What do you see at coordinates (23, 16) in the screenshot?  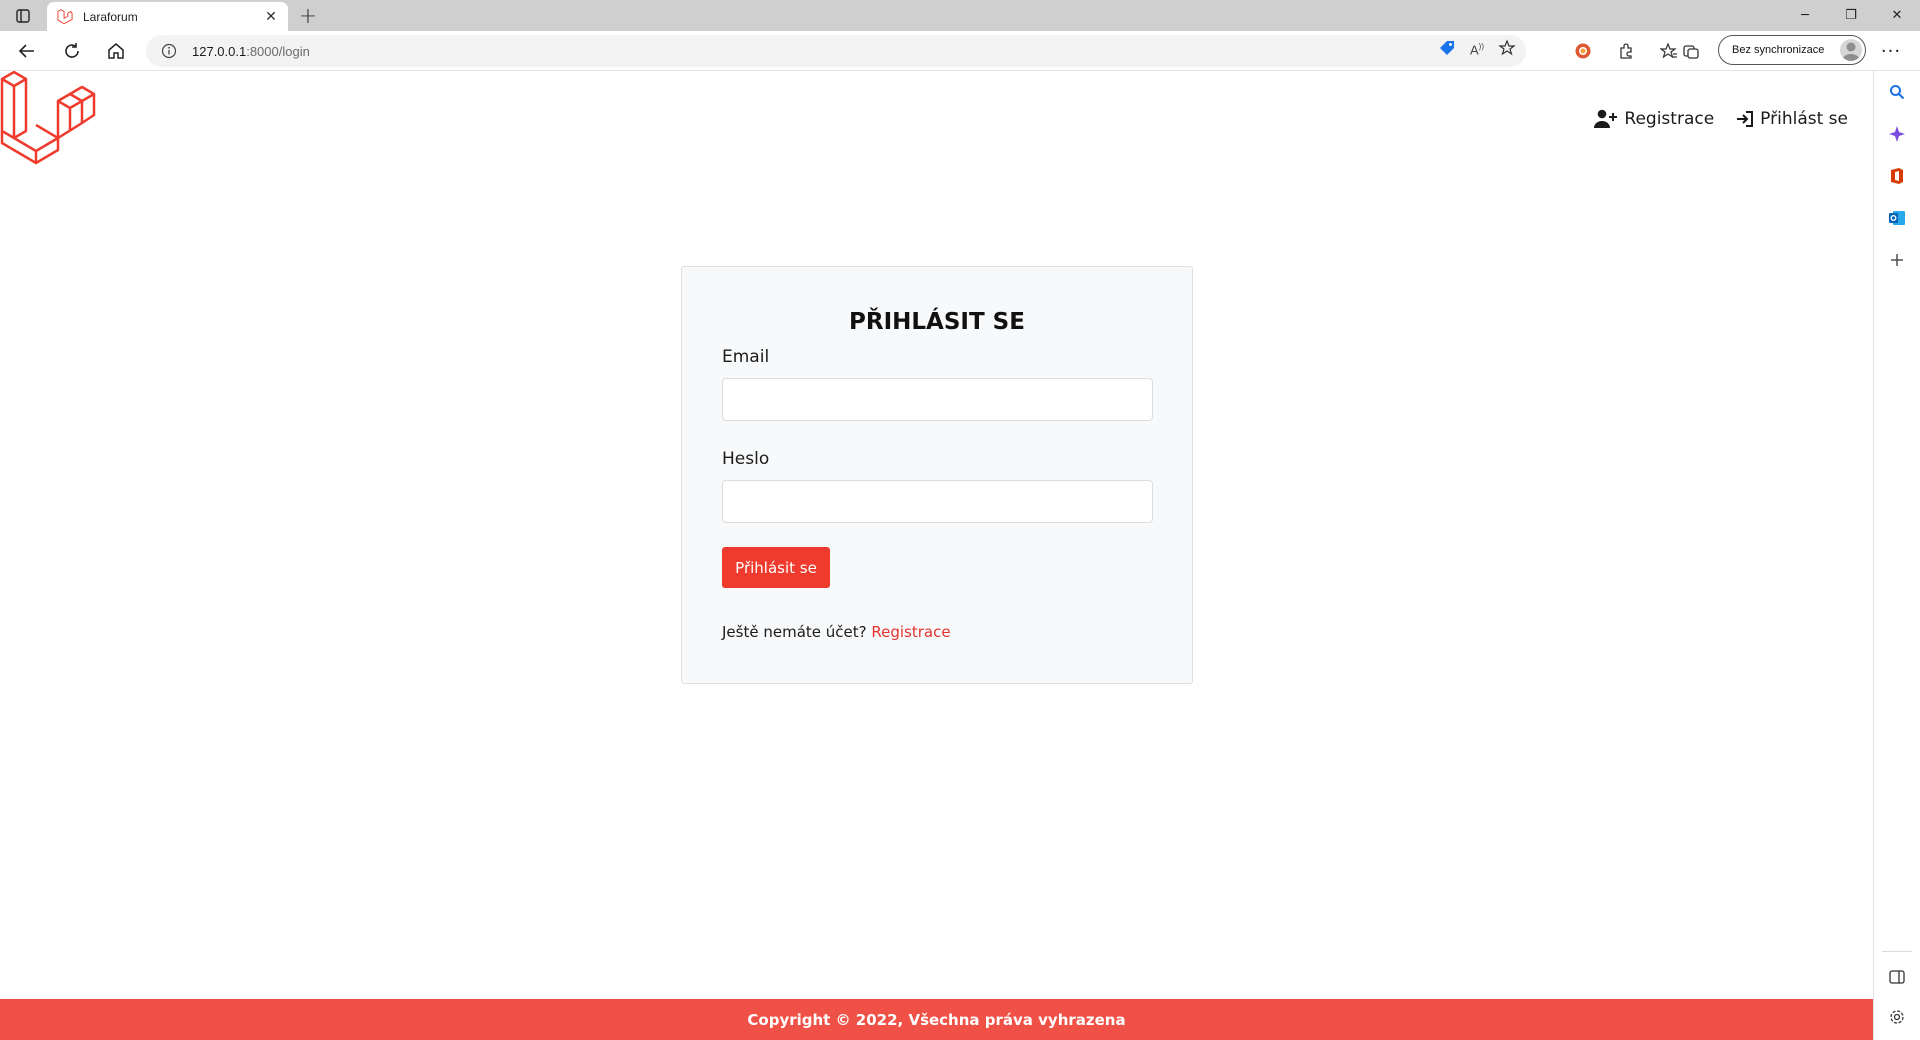 I see `tab-actions-icon` at bounding box center [23, 16].